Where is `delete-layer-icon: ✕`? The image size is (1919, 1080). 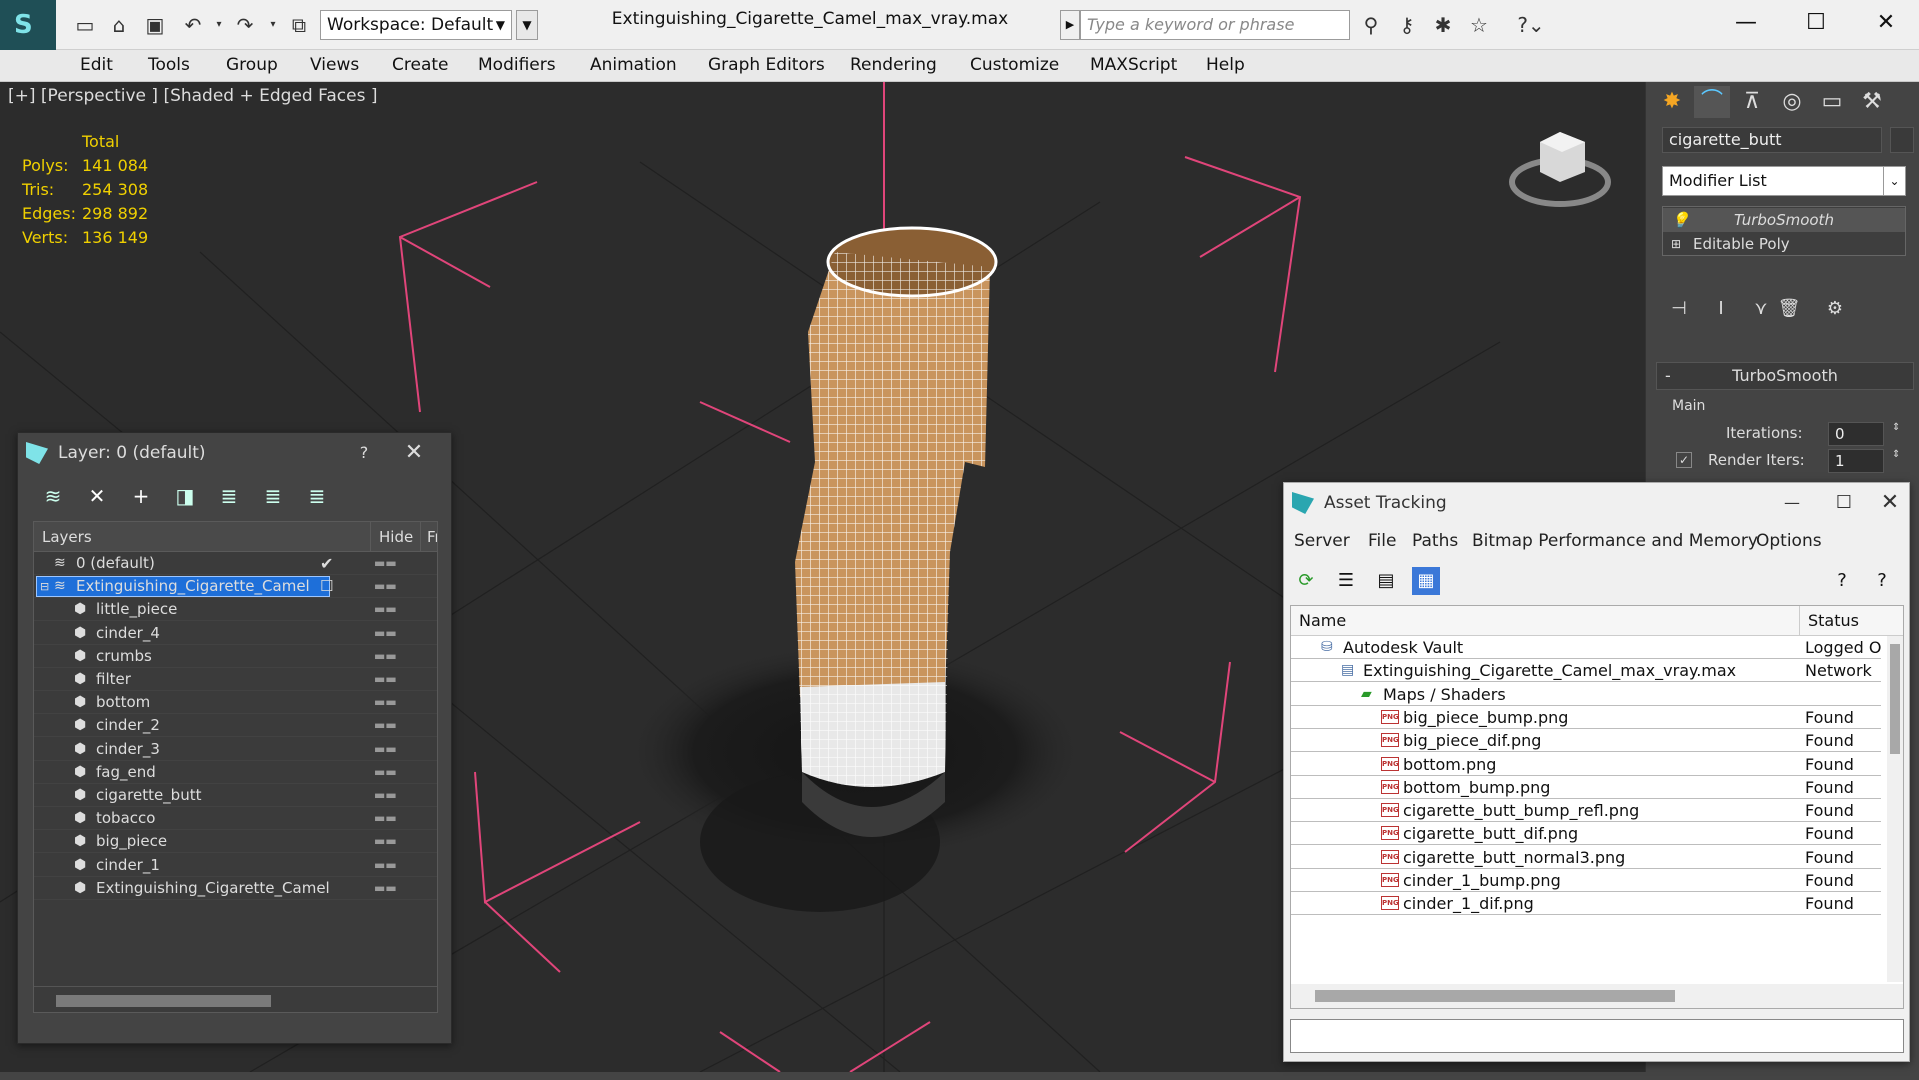 delete-layer-icon: ✕ is located at coordinates (97, 496).